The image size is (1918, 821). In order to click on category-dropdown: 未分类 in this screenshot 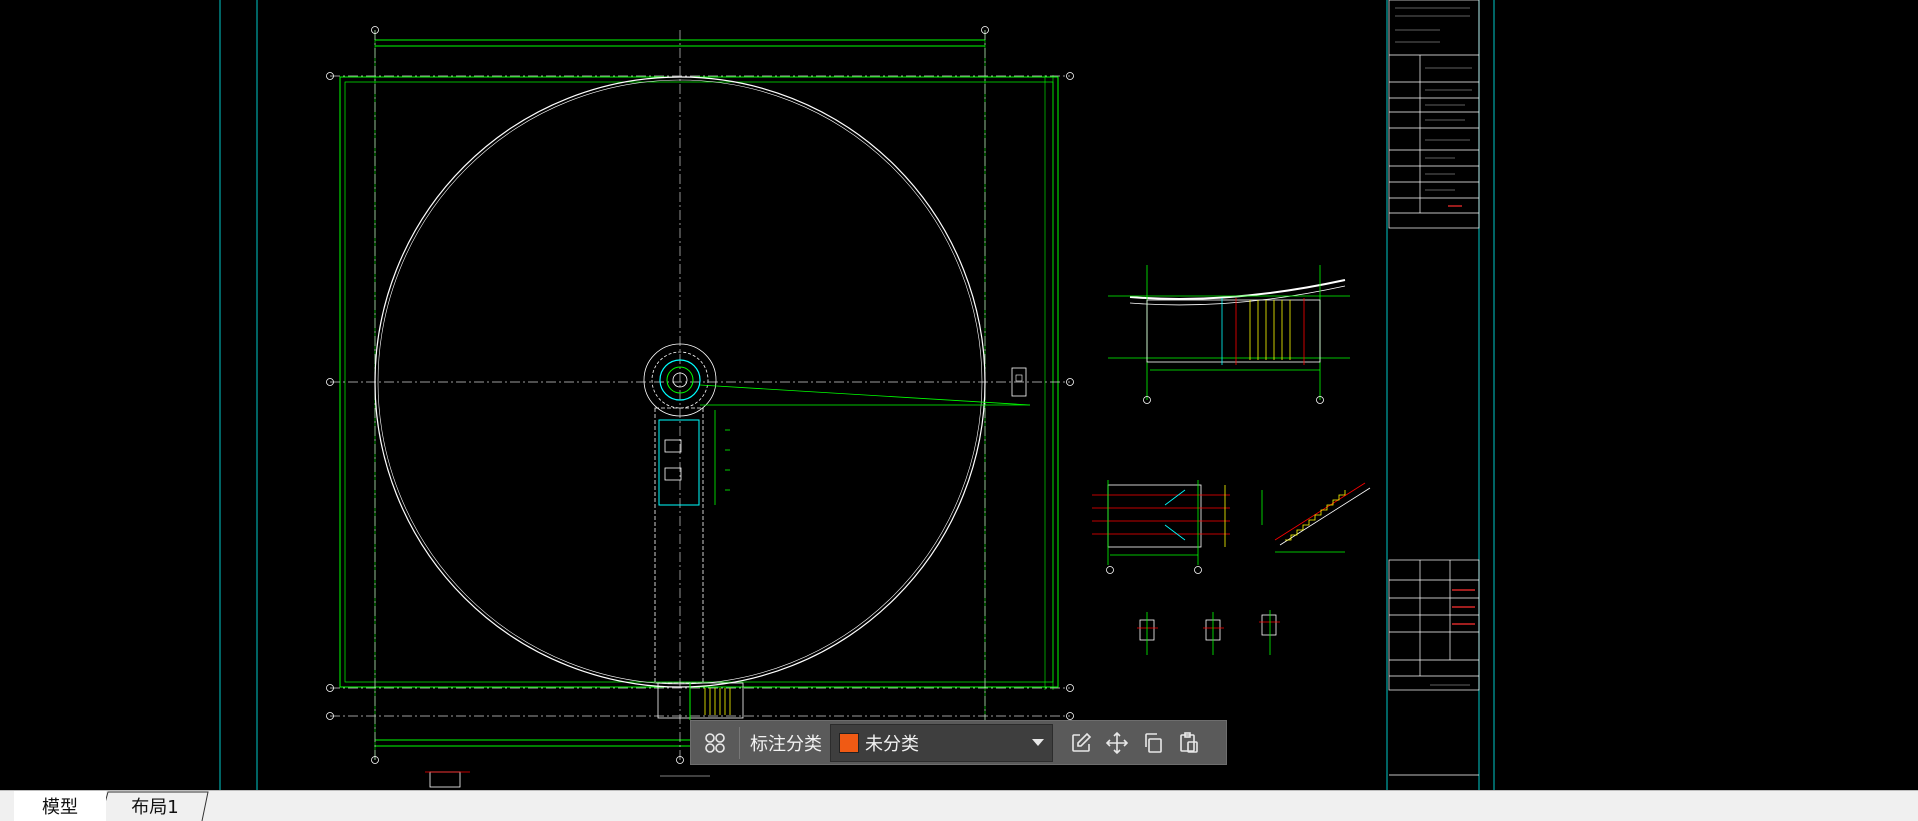, I will do `click(941, 742)`.